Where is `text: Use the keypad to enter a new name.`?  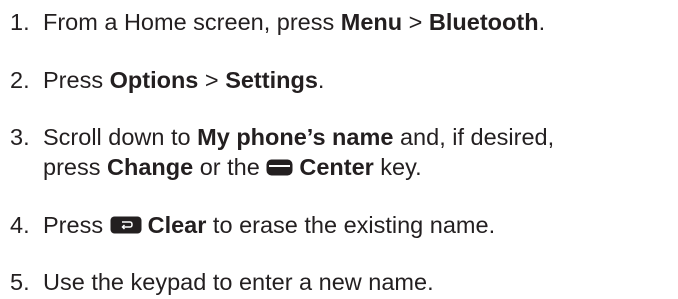 text: Use the keypad to enter a new name. is located at coordinates (238, 282).